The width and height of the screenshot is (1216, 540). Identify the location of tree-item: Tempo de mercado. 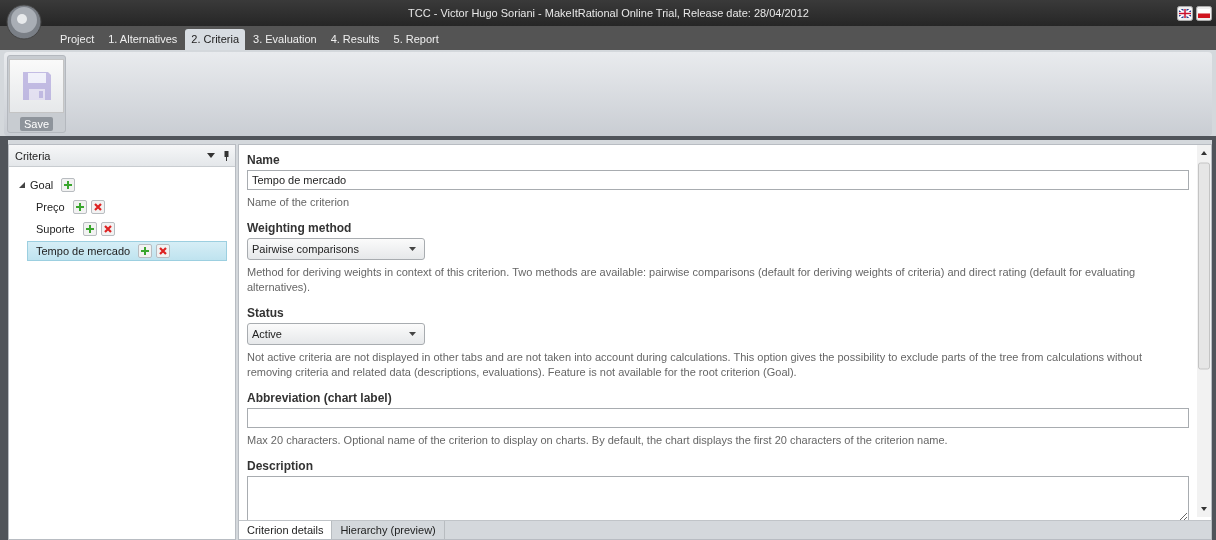
(127, 251).